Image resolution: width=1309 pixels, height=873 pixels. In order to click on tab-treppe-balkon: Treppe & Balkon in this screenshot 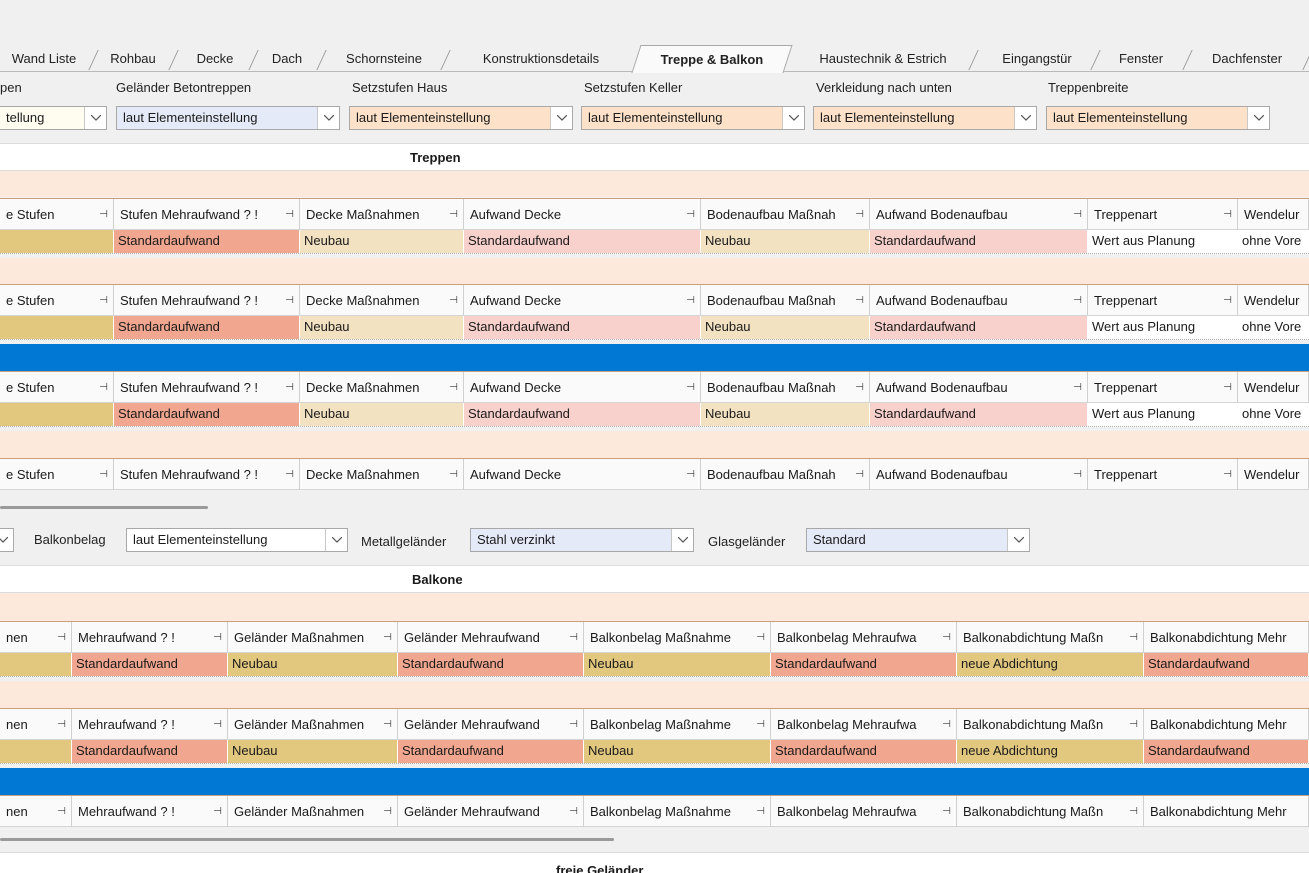, I will do `click(712, 59)`.